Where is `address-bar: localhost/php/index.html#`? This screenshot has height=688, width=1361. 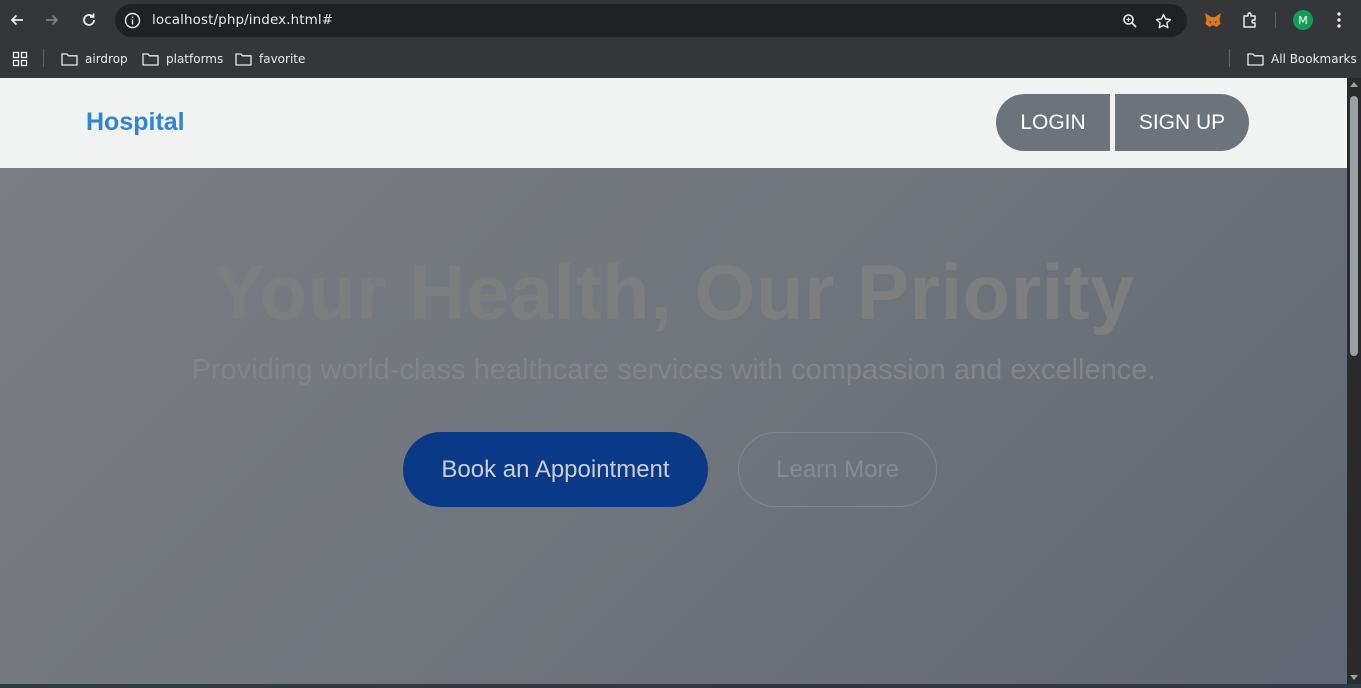
address-bar: localhost/php/index.html# is located at coordinates (651, 20).